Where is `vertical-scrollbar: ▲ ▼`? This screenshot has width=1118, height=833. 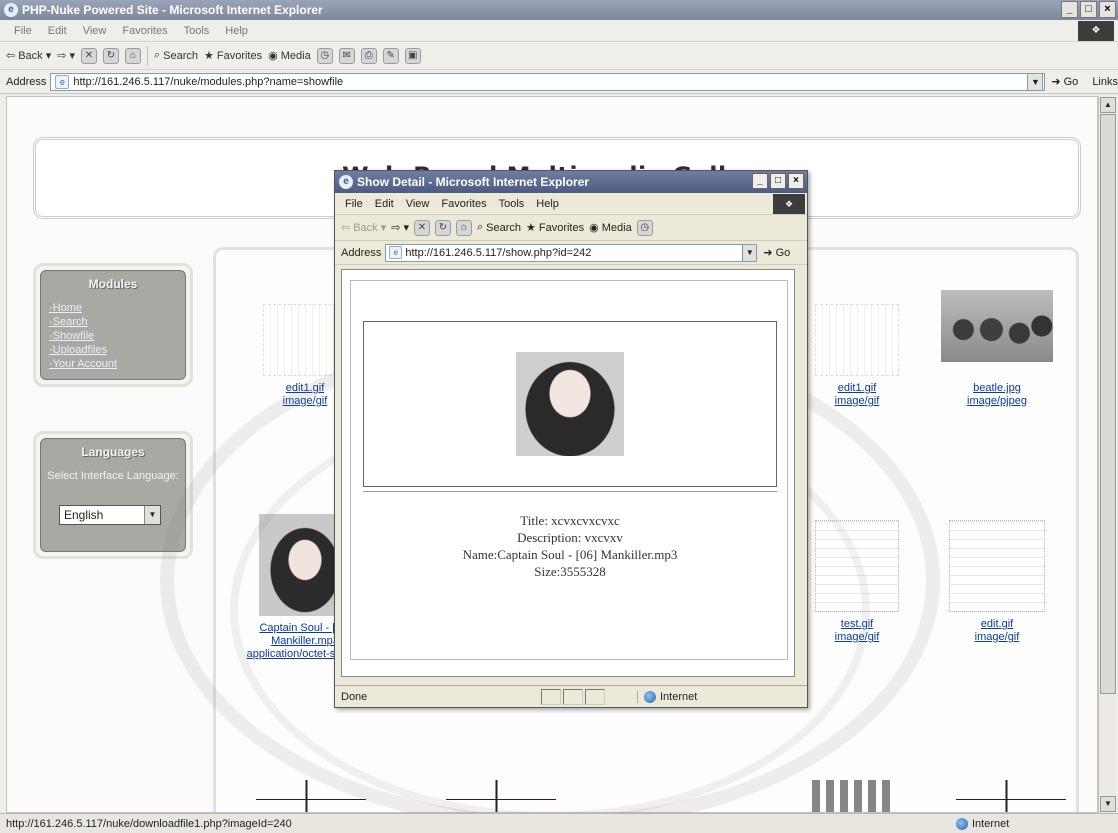
vertical-scrollbar: ▲ ▼ is located at coordinates (1107, 454).